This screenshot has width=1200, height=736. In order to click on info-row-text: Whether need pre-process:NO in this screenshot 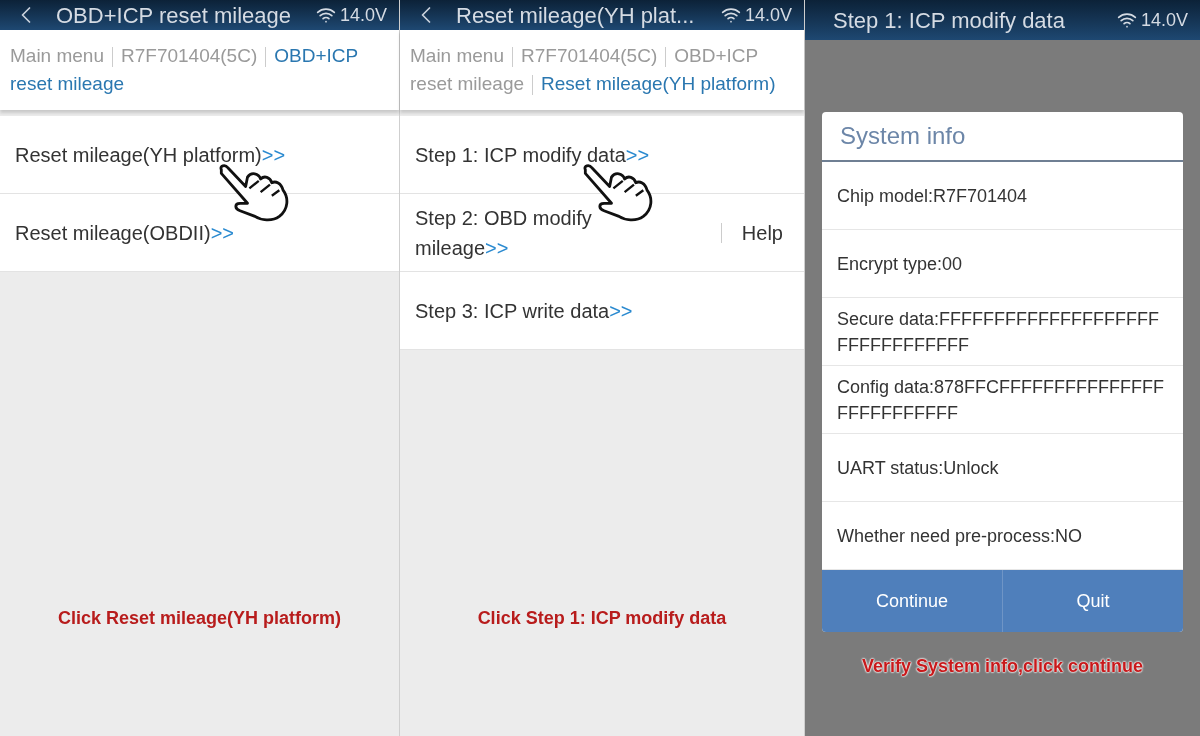, I will do `click(960, 536)`.